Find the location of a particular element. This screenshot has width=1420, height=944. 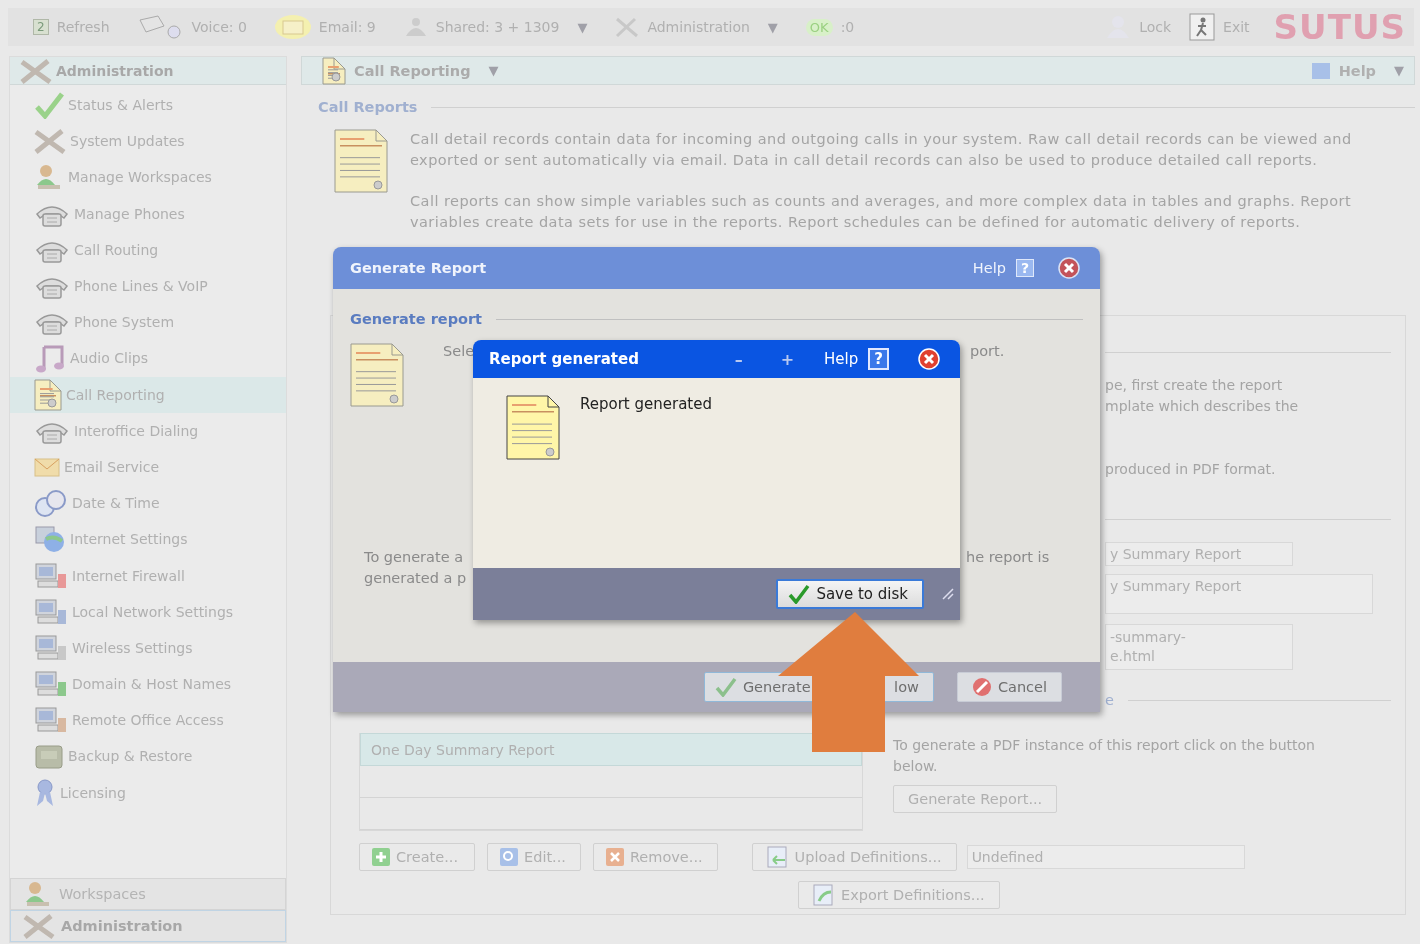

sidebar-item: Remote Office Access is located at coordinates (148, 720).